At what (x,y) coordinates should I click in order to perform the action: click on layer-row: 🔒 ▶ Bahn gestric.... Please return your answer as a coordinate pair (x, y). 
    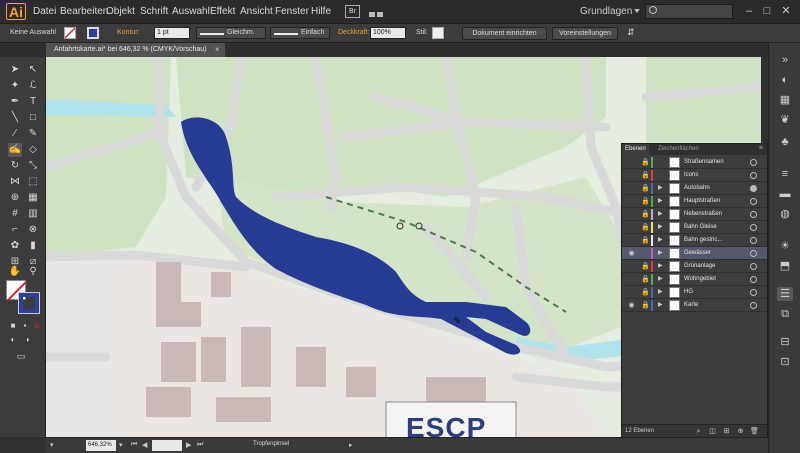
    Looking at the image, I should click on (694, 240).